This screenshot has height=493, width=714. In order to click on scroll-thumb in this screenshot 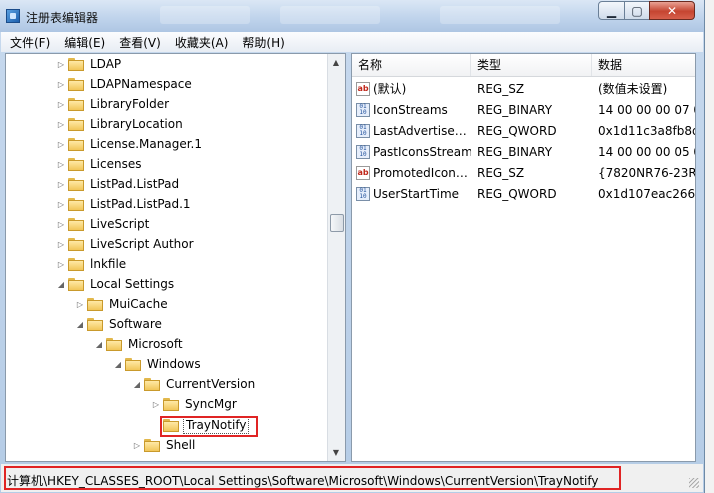, I will do `click(337, 223)`.